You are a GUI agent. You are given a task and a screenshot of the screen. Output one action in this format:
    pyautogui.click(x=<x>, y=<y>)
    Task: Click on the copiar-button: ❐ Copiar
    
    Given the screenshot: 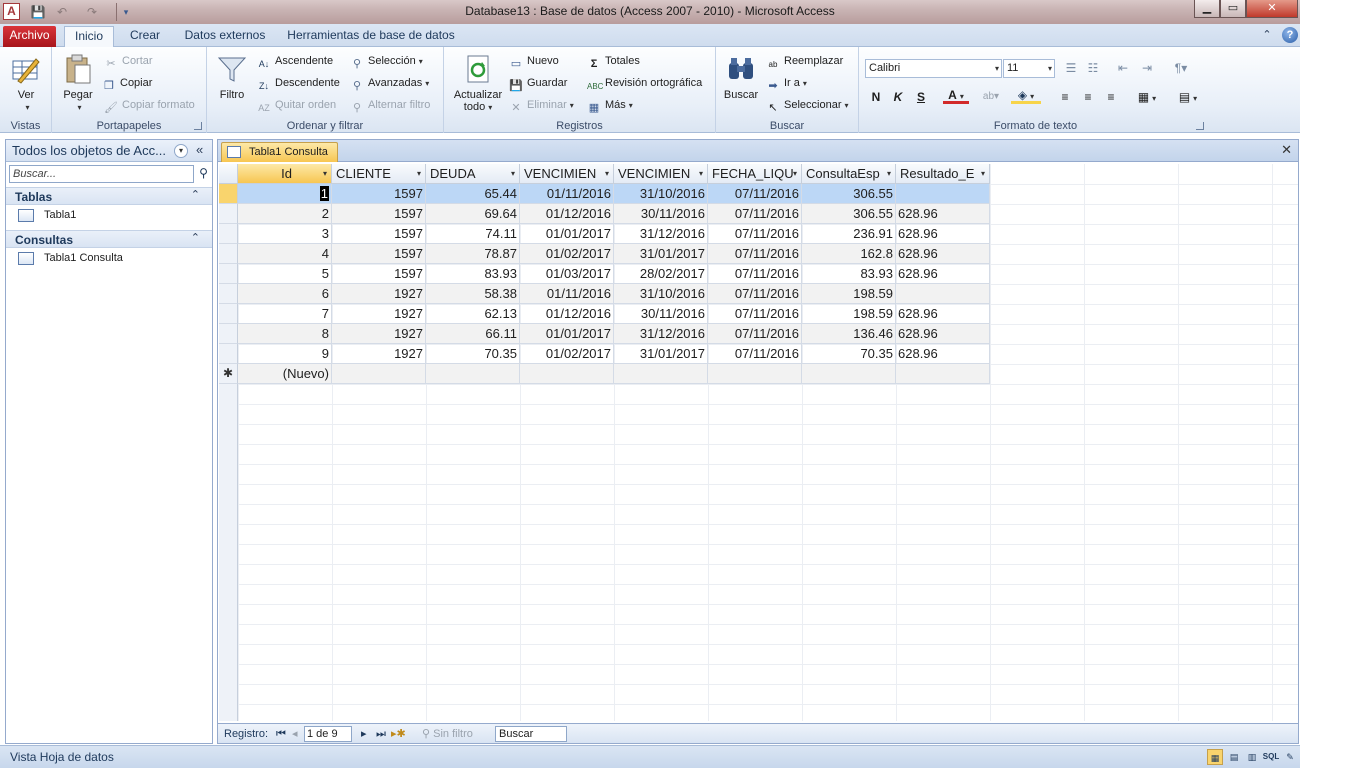 What is the action you would take?
    pyautogui.click(x=127, y=83)
    